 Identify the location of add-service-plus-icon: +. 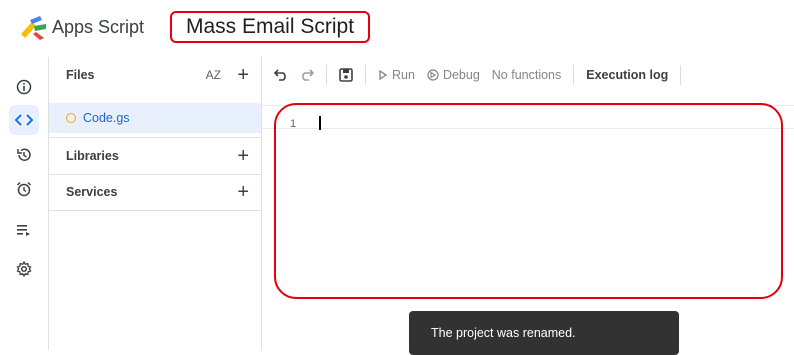
(243, 192).